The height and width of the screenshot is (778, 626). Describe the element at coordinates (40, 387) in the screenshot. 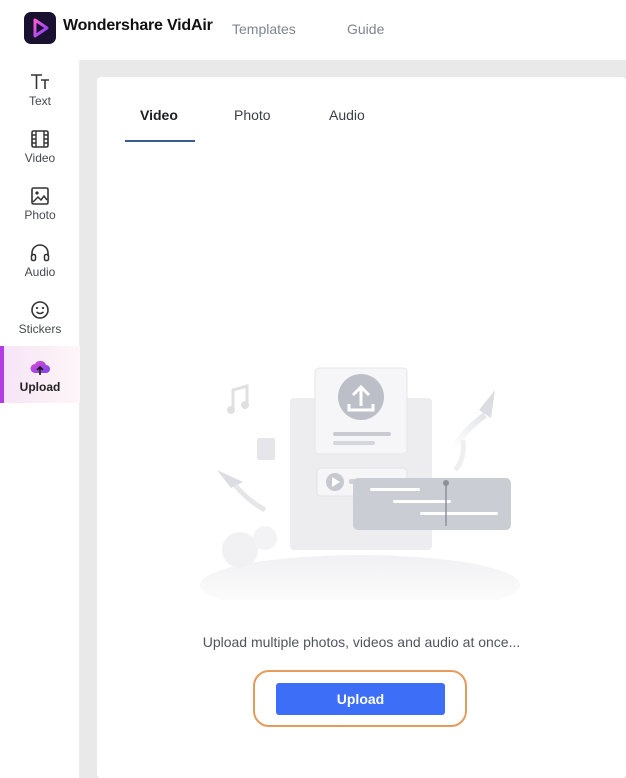

I see `sidebar-item-label: Upload` at that location.